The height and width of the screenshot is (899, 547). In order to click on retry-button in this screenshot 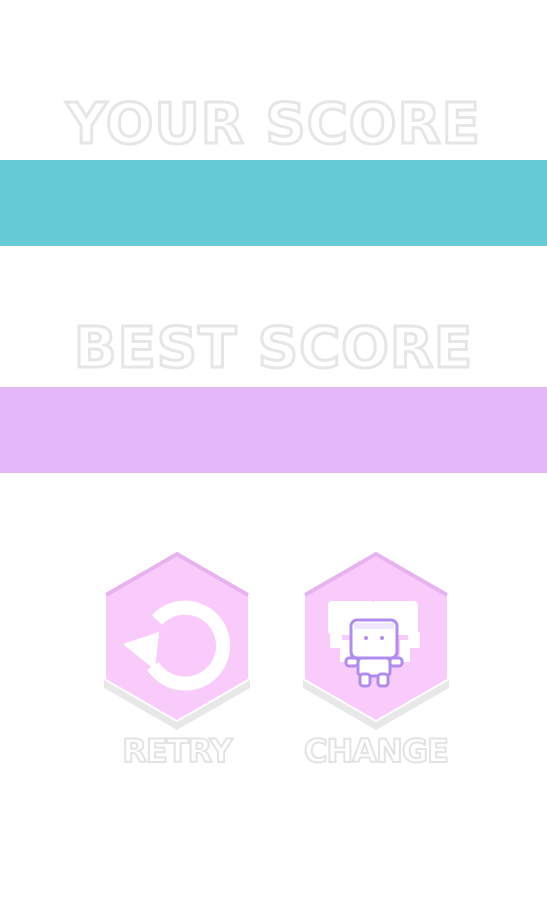, I will do `click(177, 641)`.